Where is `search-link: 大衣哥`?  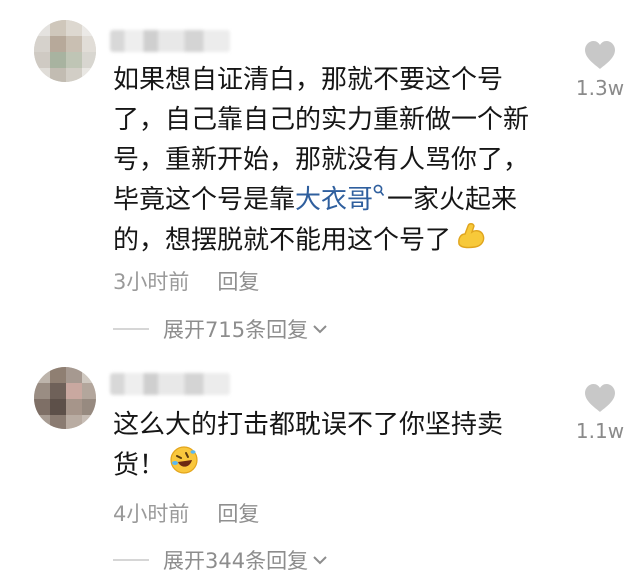 search-link: 大衣哥 is located at coordinates (341, 199).